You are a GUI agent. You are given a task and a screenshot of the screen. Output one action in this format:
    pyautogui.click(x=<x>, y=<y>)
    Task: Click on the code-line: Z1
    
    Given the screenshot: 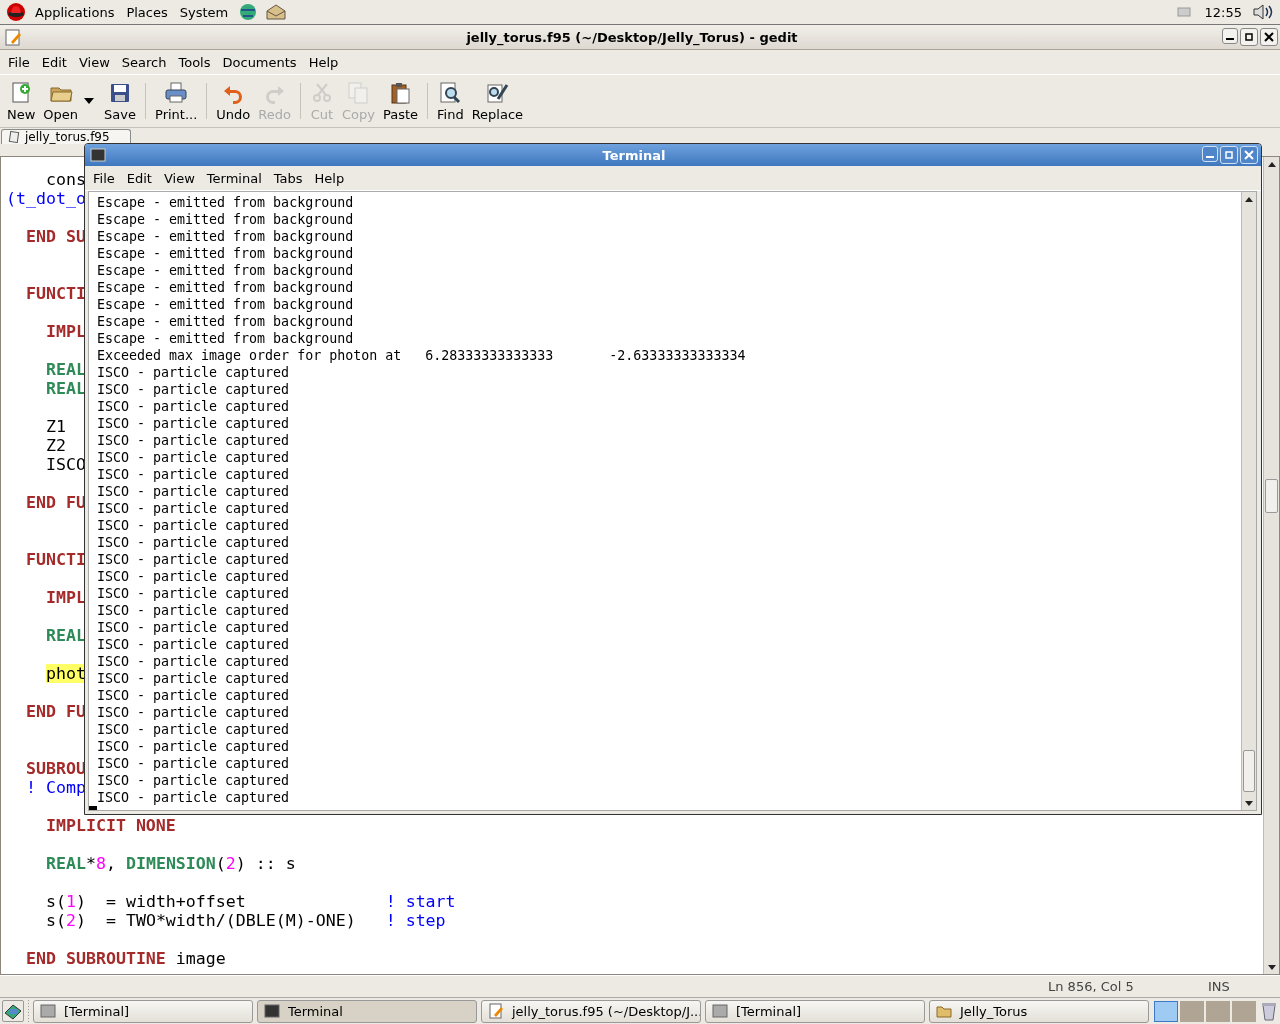 What is the action you would take?
    pyautogui.click(x=55, y=426)
    